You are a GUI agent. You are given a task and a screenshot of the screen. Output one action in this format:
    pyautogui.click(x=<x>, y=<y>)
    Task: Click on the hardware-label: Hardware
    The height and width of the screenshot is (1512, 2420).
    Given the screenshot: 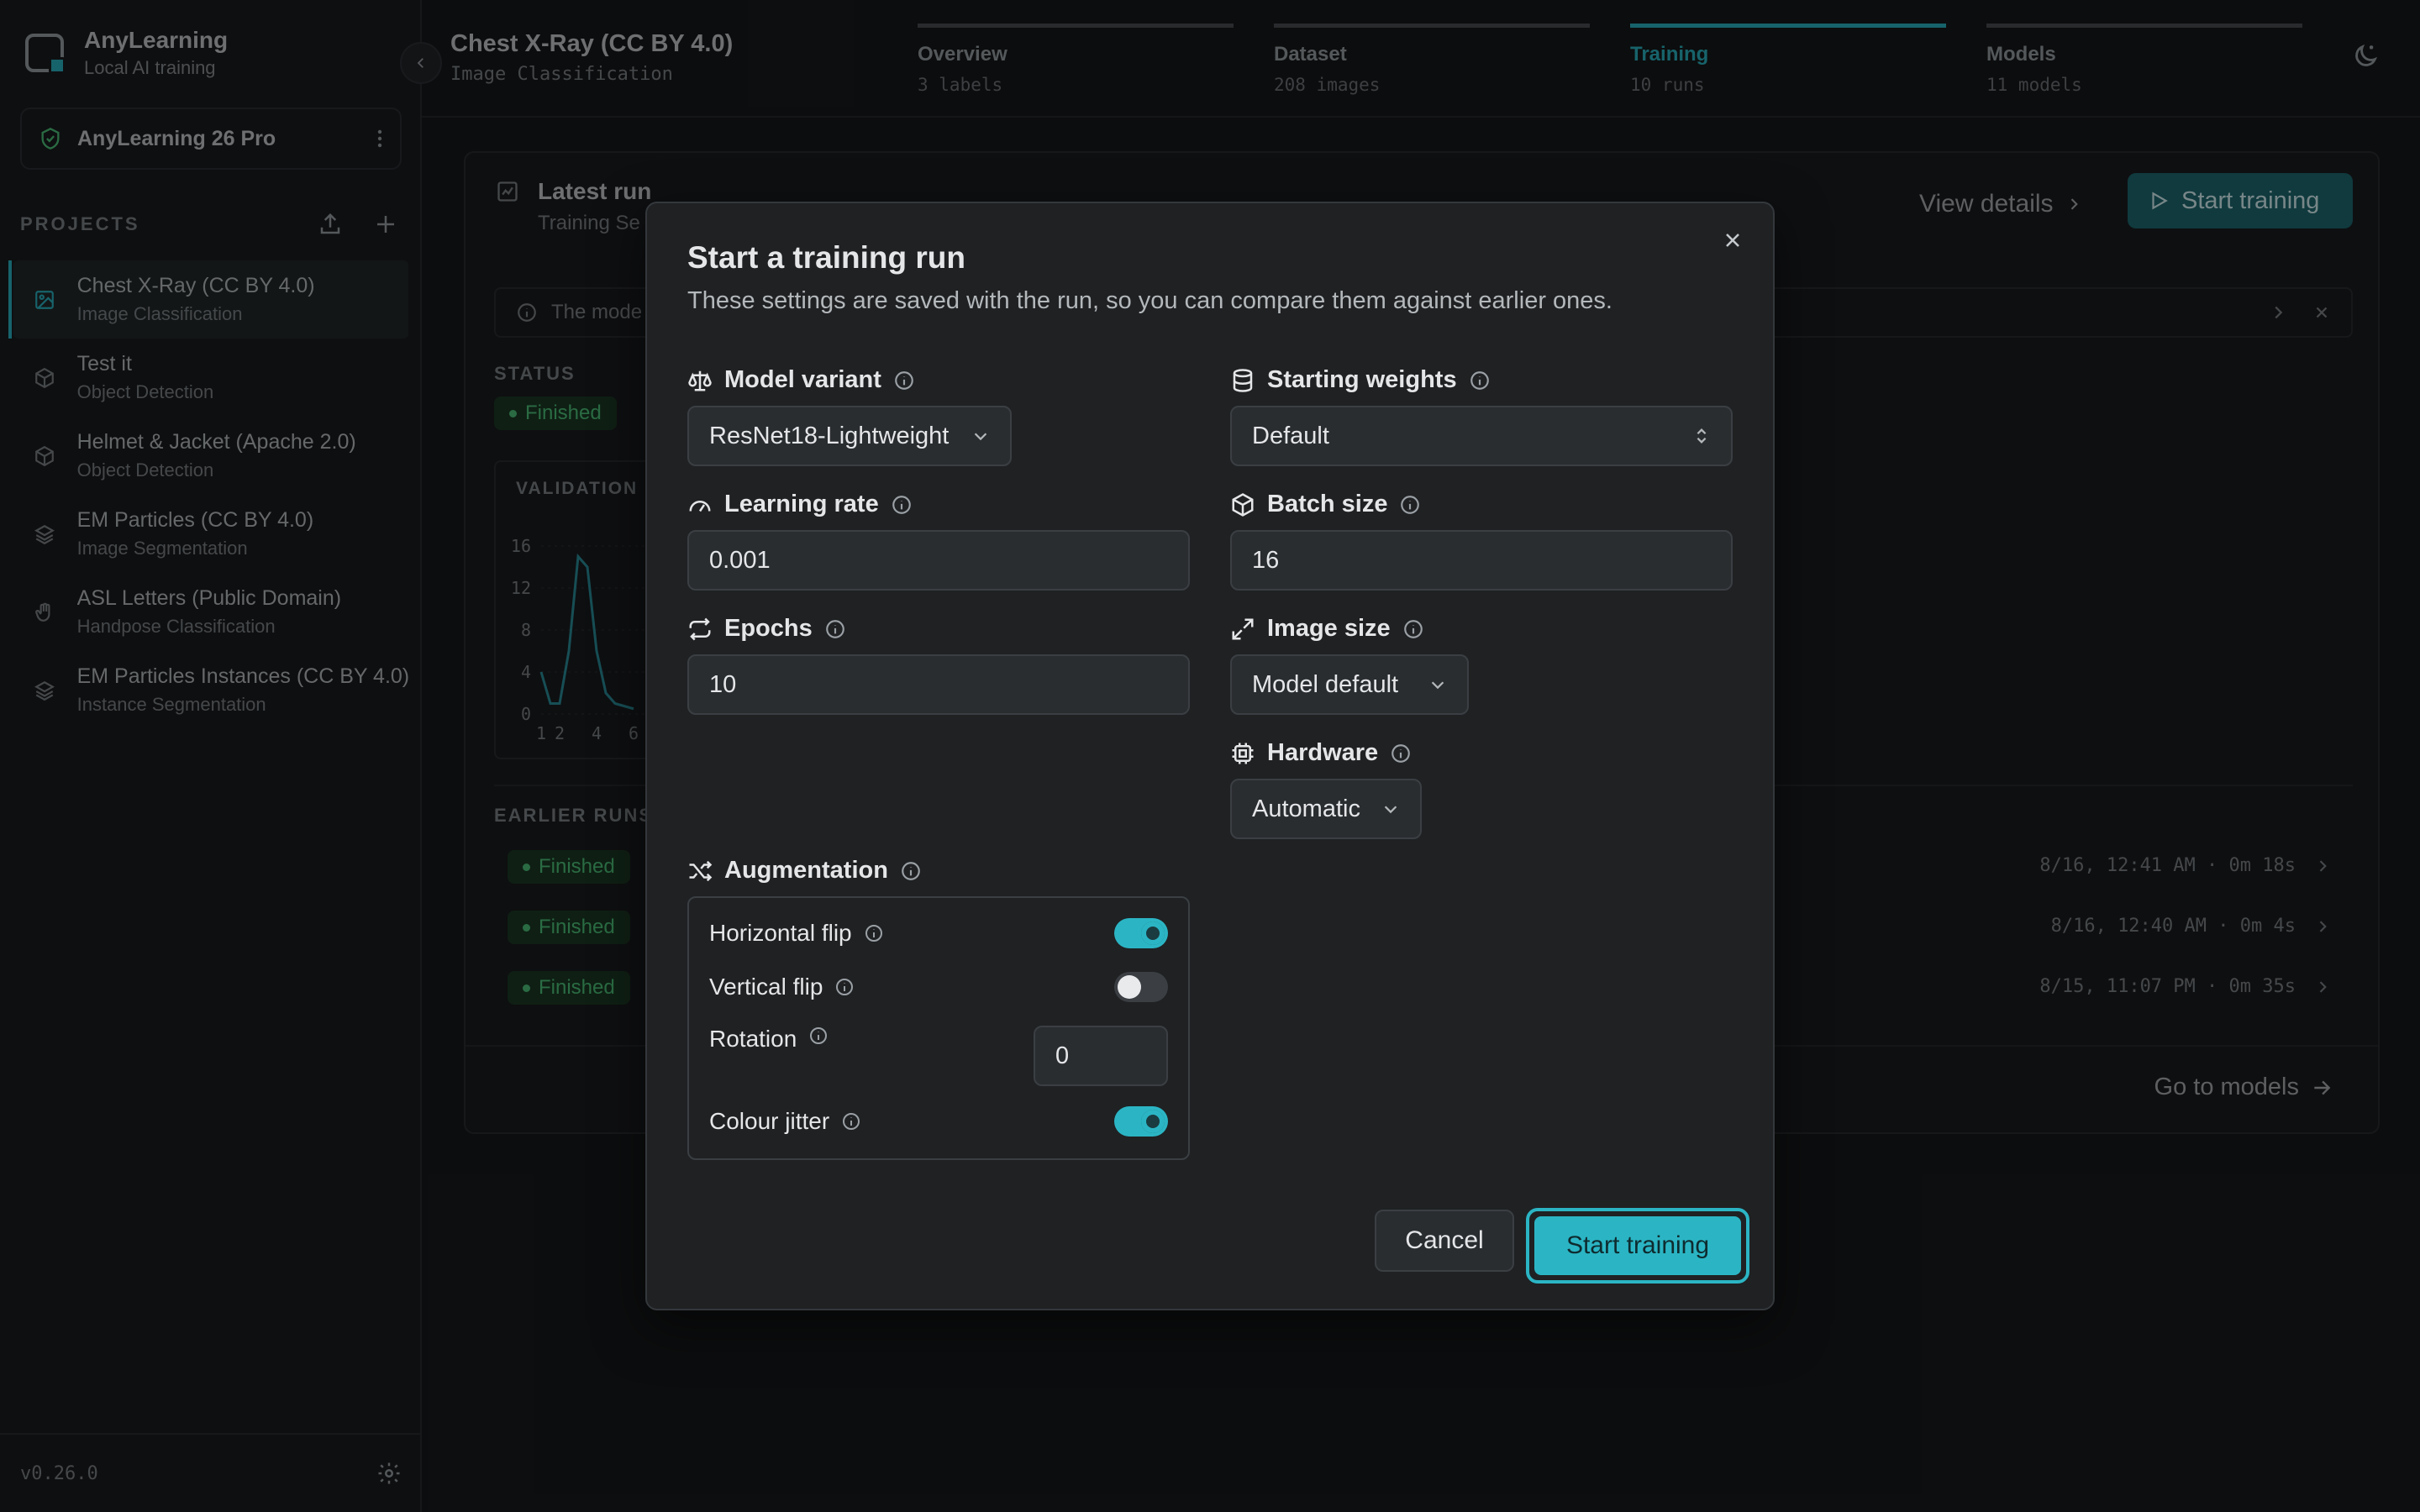 What is the action you would take?
    pyautogui.click(x=1323, y=752)
    